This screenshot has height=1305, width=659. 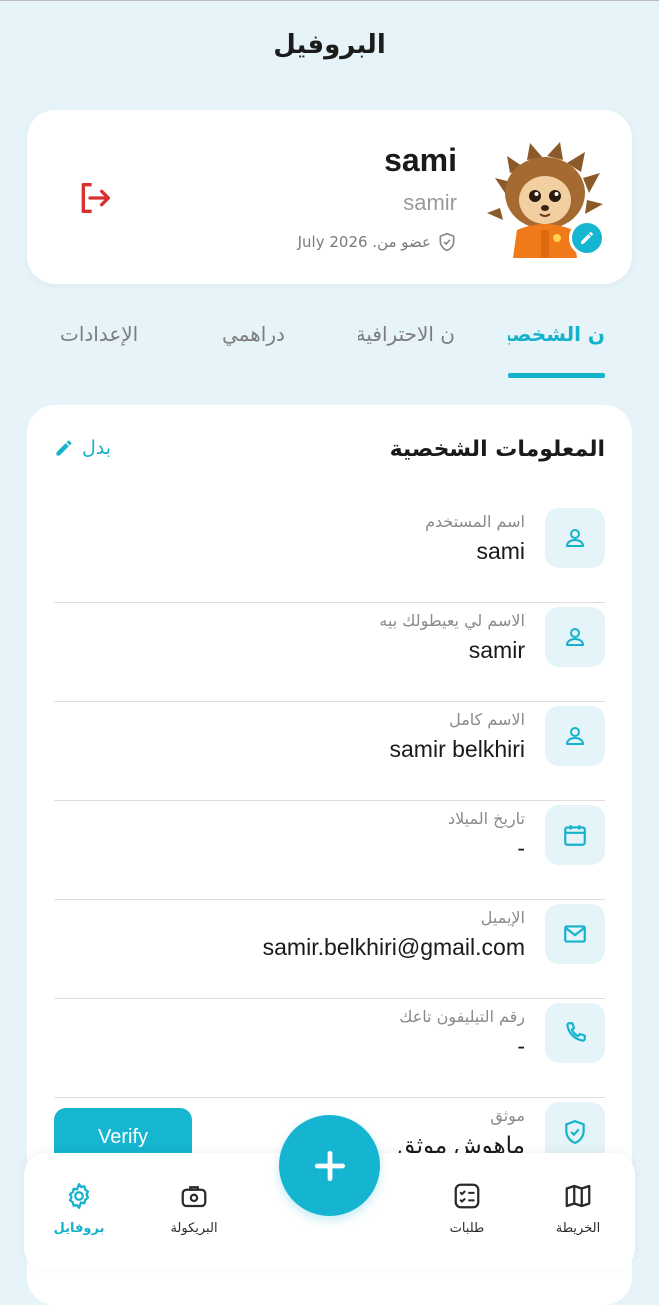 I want to click on edit-info-label: بدل, so click(x=97, y=448).